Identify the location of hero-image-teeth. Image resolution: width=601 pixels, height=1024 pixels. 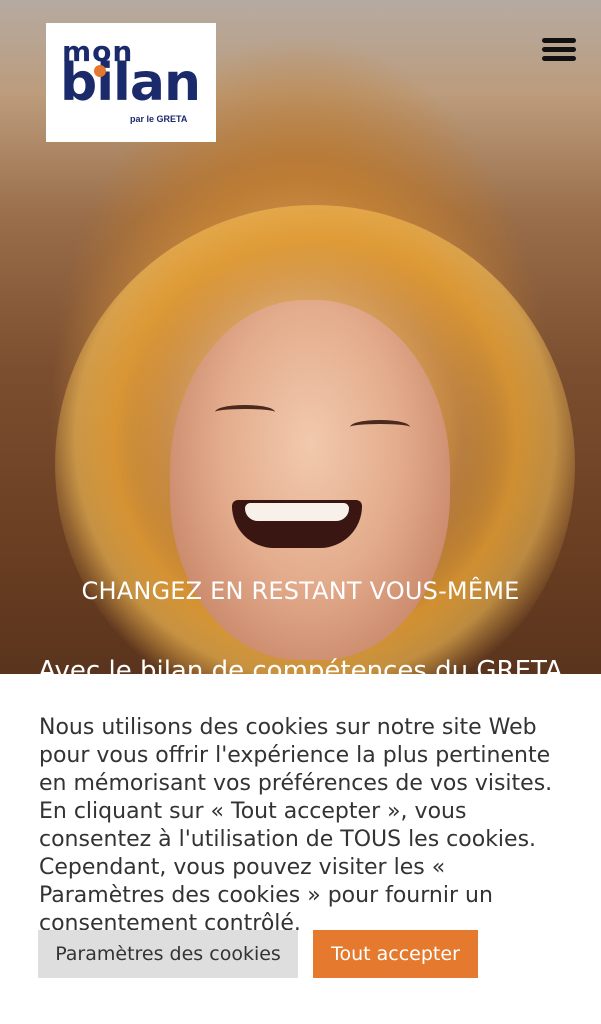
(297, 512).